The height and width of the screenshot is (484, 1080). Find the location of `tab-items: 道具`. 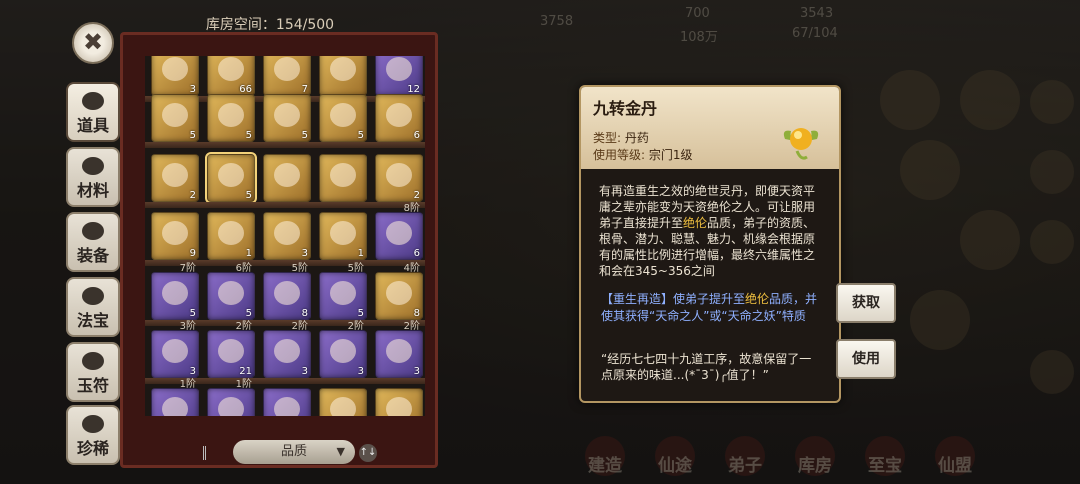

tab-items: 道具 is located at coordinates (93, 112).